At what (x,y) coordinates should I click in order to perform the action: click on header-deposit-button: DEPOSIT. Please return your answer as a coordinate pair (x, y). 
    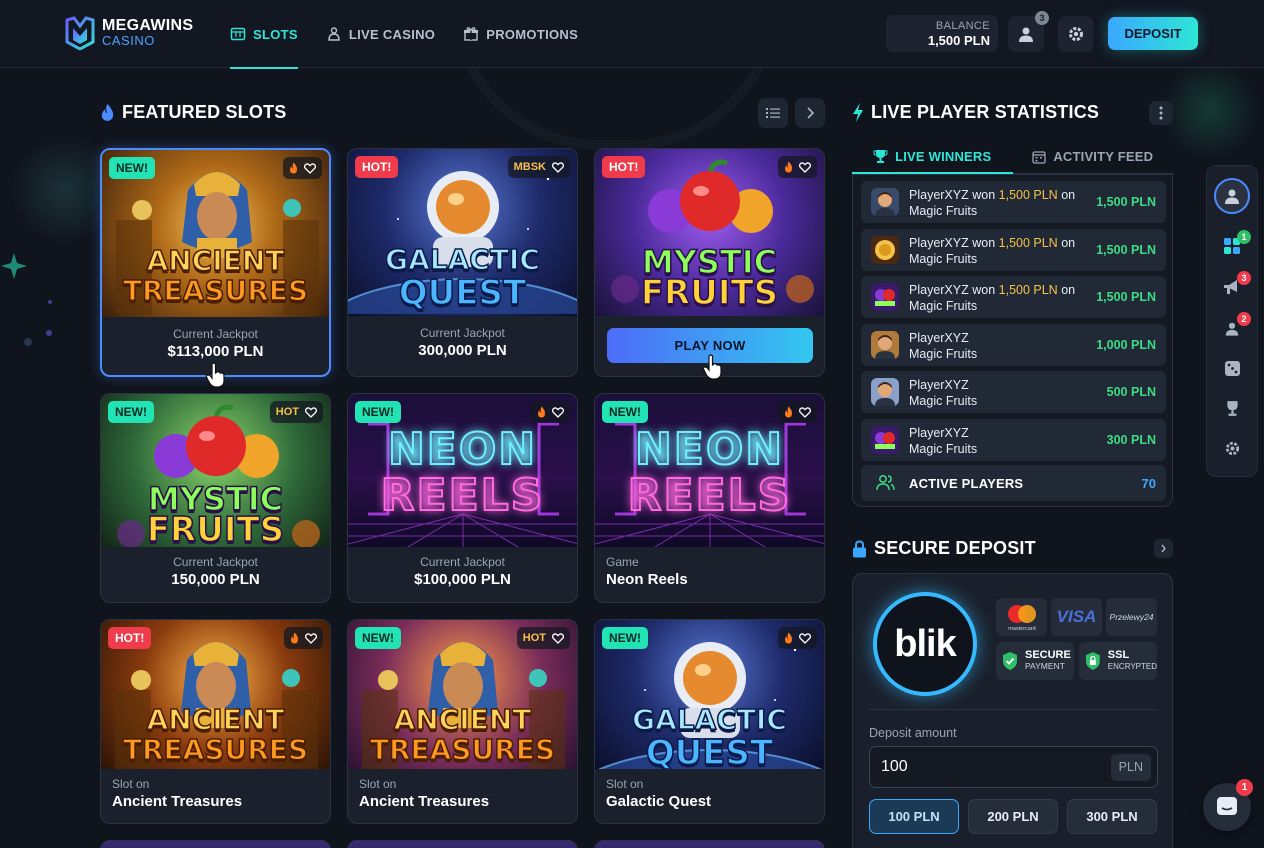
    Looking at the image, I should click on (1153, 33).